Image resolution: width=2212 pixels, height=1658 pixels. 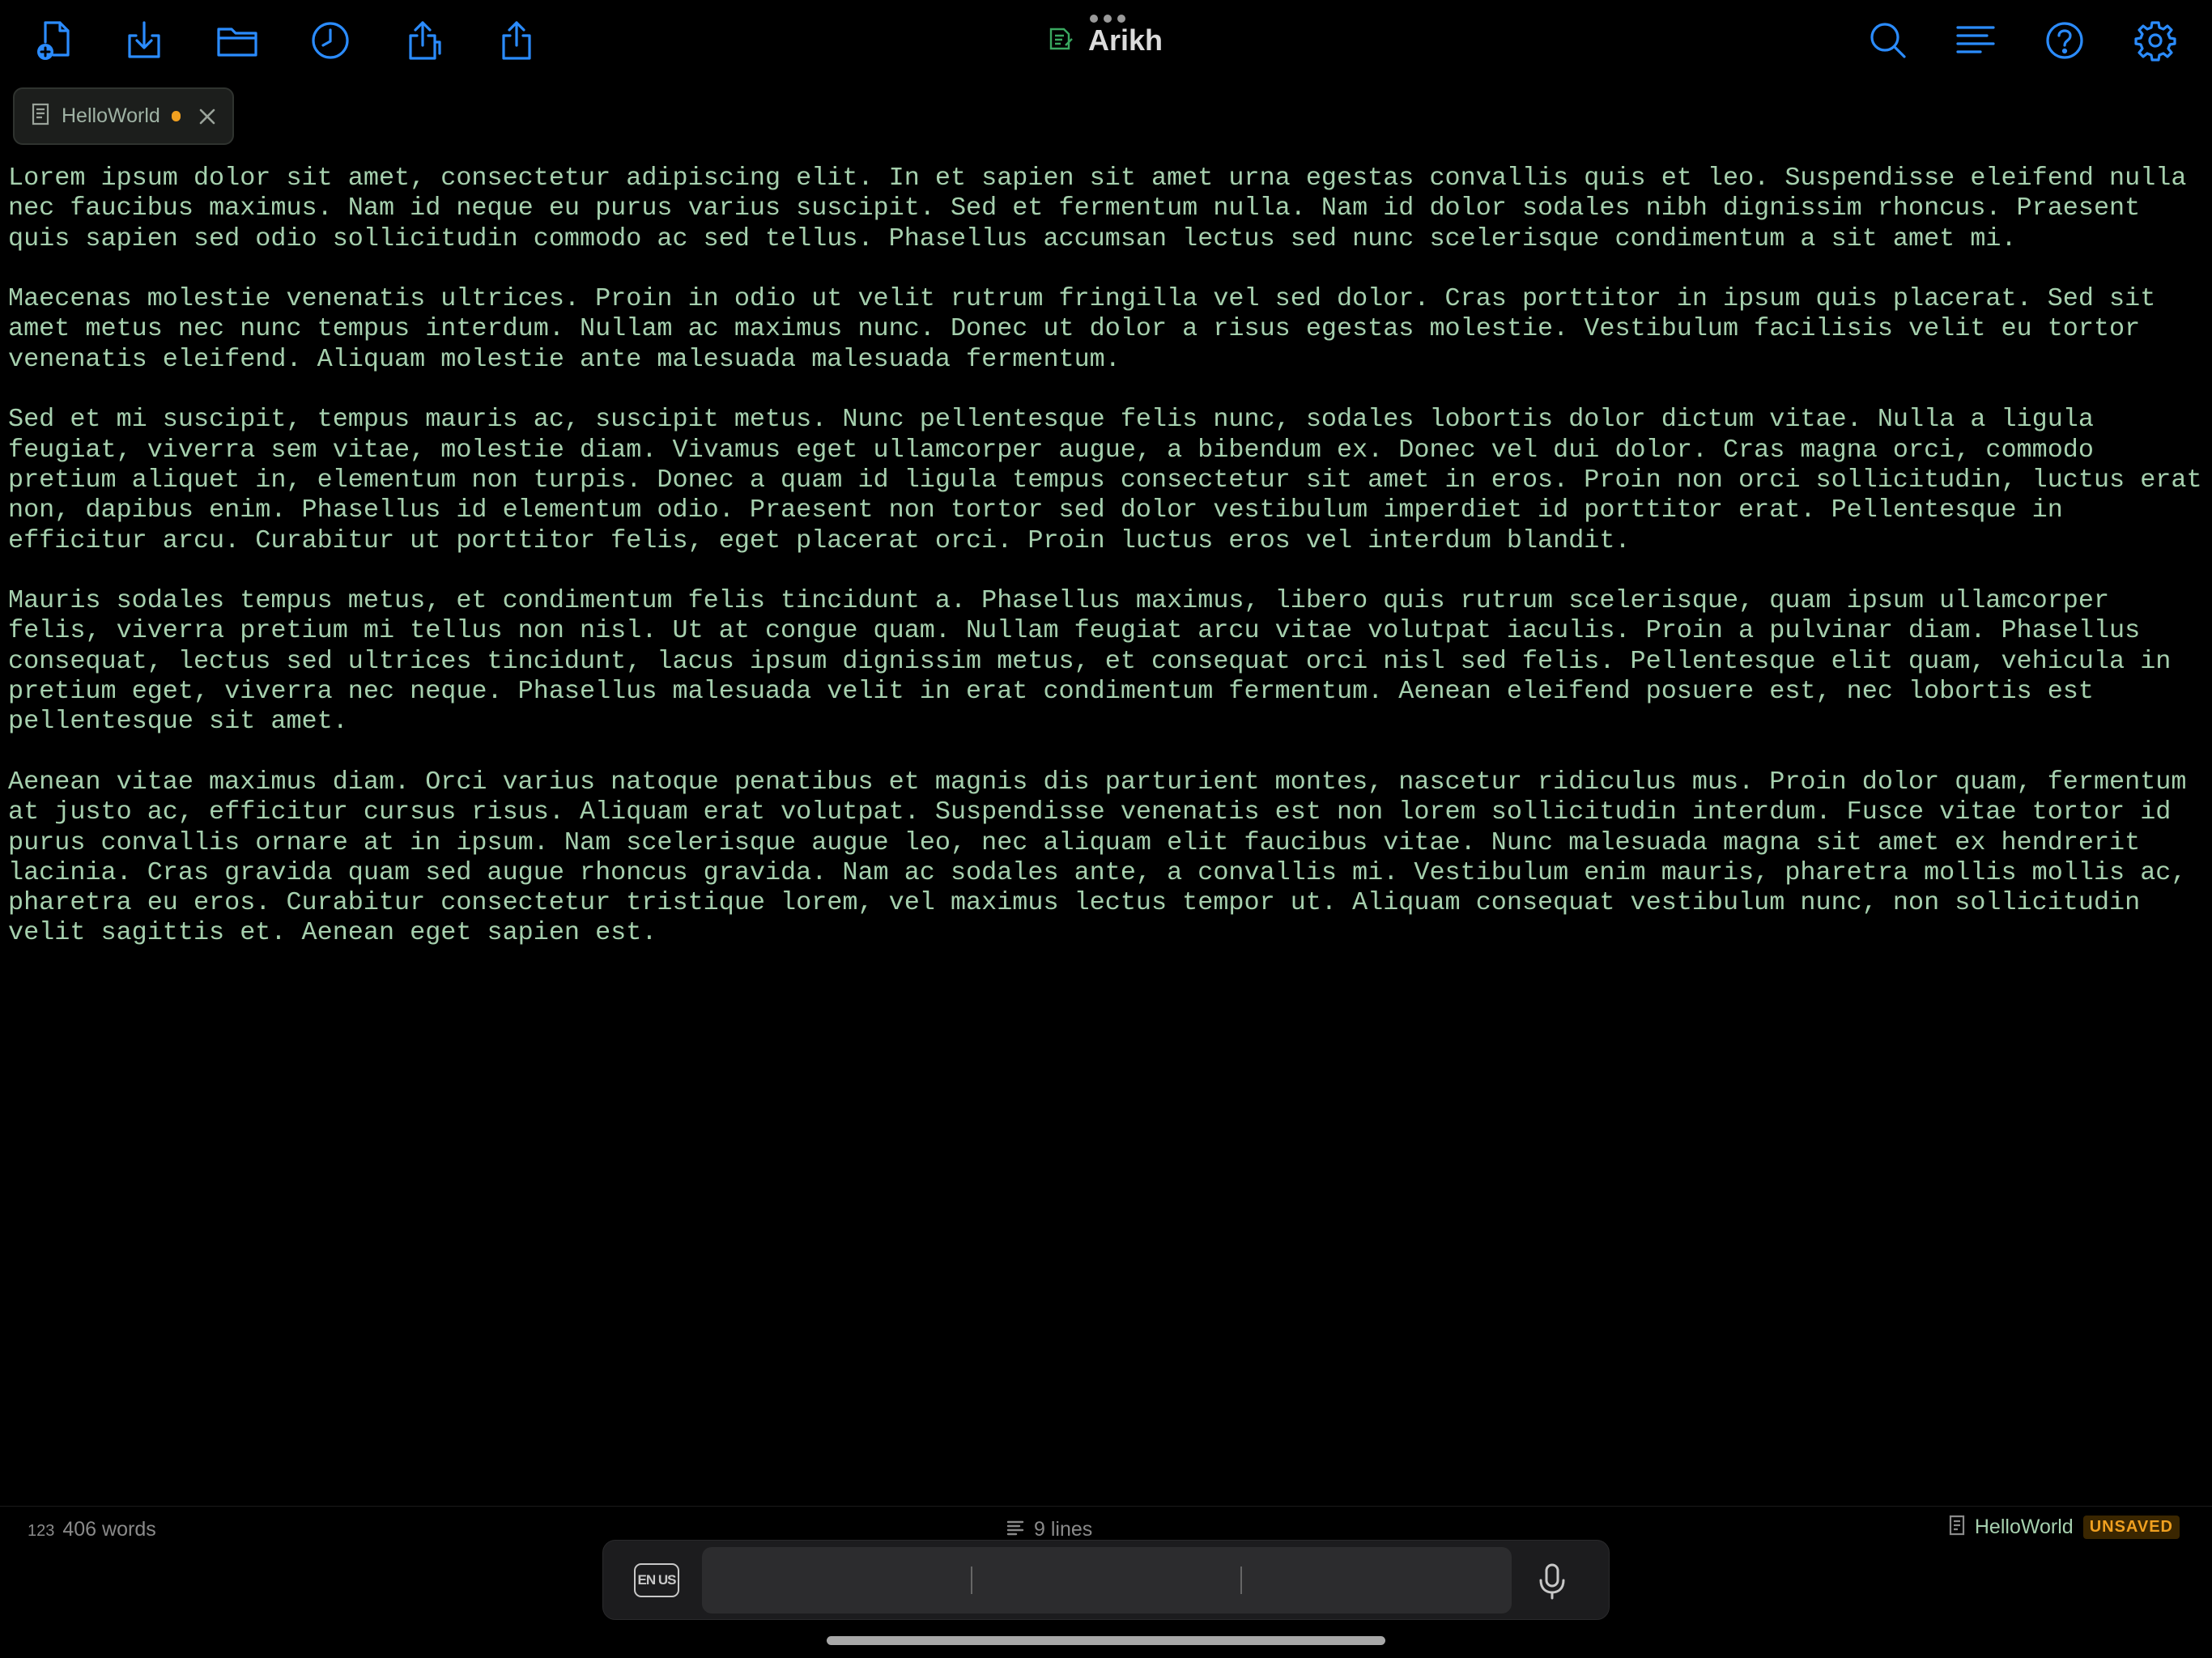 I want to click on new-file-button, so click(x=55, y=40).